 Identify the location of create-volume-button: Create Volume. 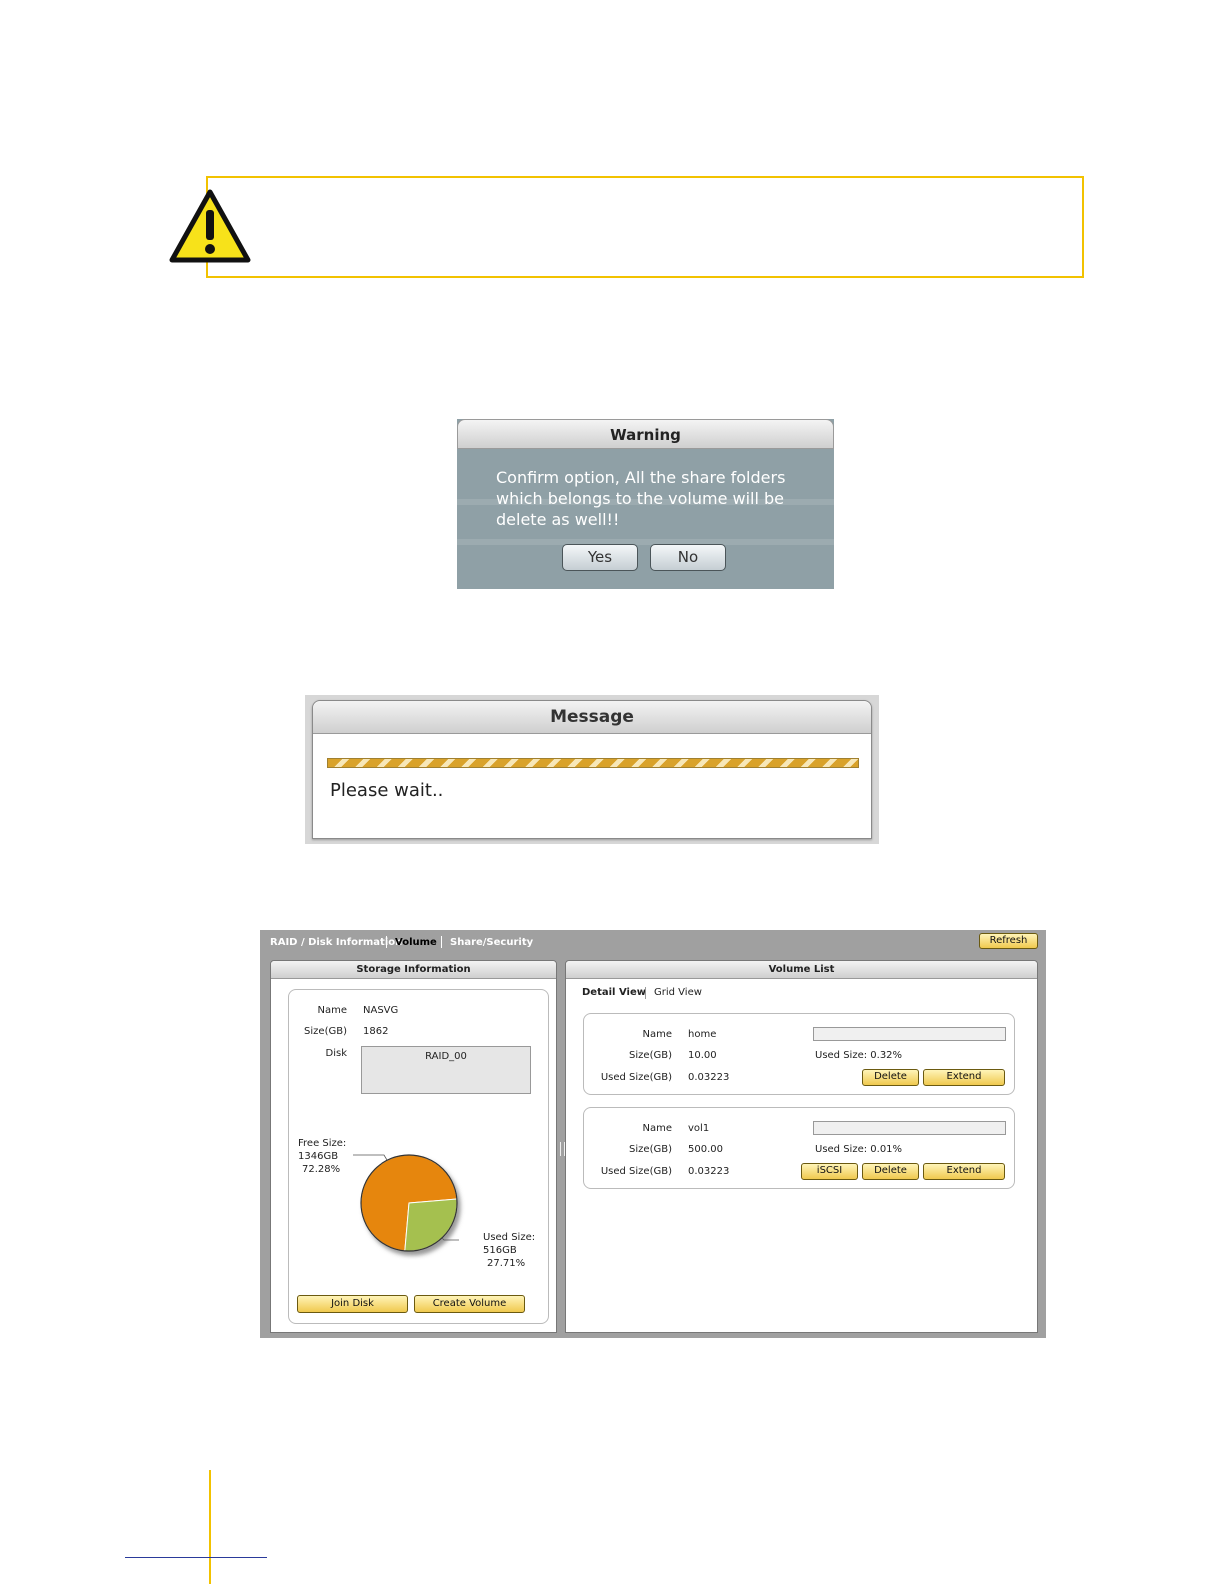
(469, 1304).